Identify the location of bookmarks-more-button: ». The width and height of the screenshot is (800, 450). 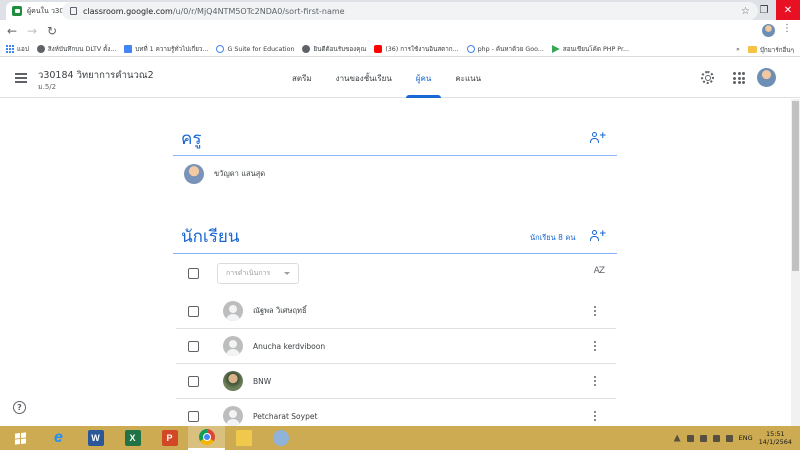
(738, 49).